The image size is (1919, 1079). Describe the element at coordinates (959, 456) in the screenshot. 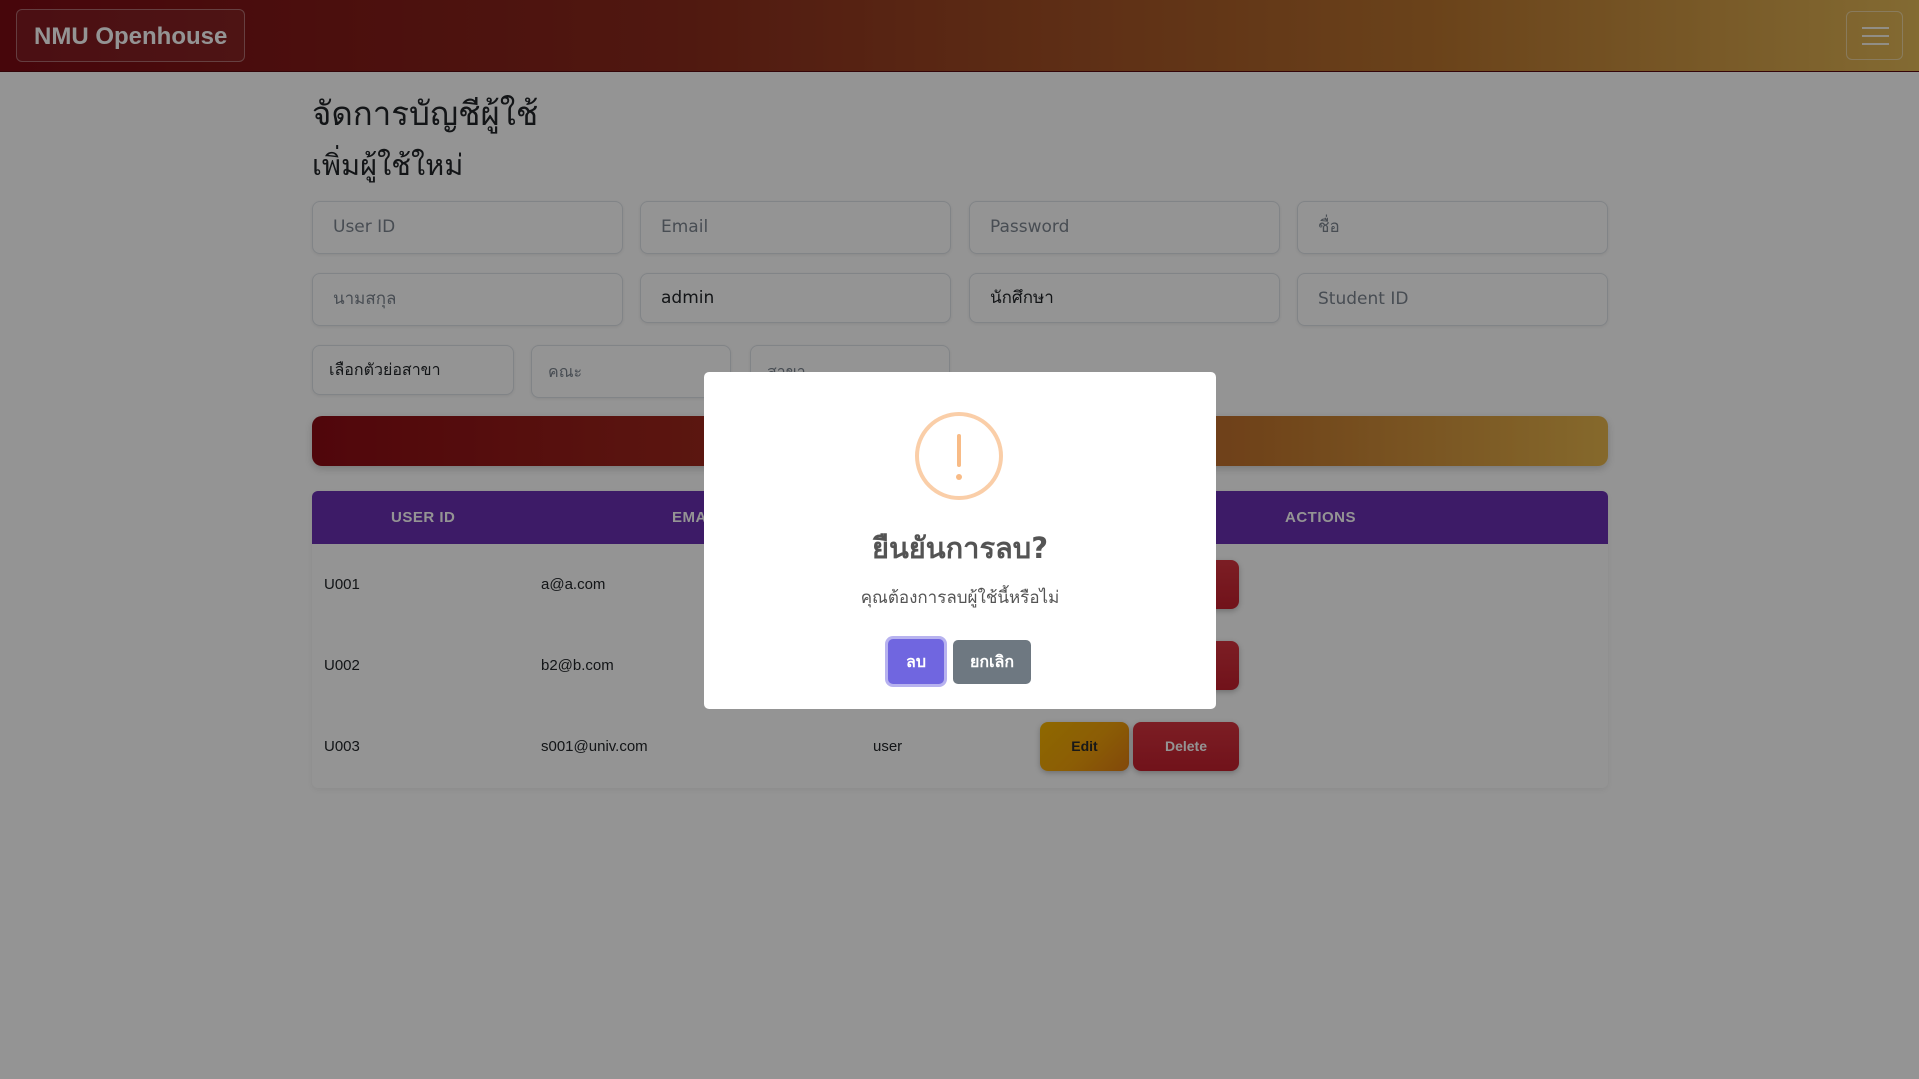

I see `warning-icon` at that location.